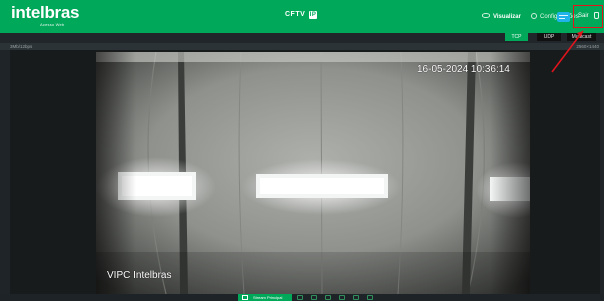 The height and width of the screenshot is (301, 604). Describe the element at coordinates (549, 37) in the screenshot. I see `protocol-udp-button: UDP` at that location.